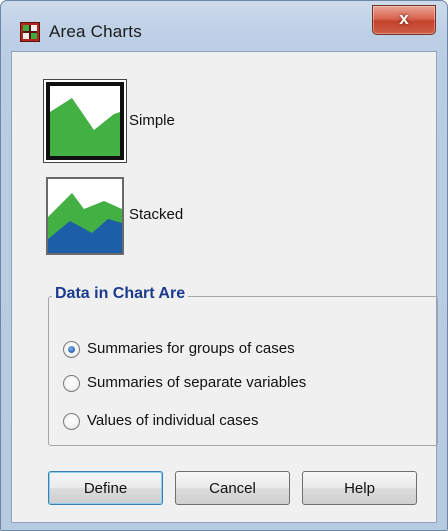  Describe the element at coordinates (224, 26) in the screenshot. I see `title-bar: Area Charts x` at that location.